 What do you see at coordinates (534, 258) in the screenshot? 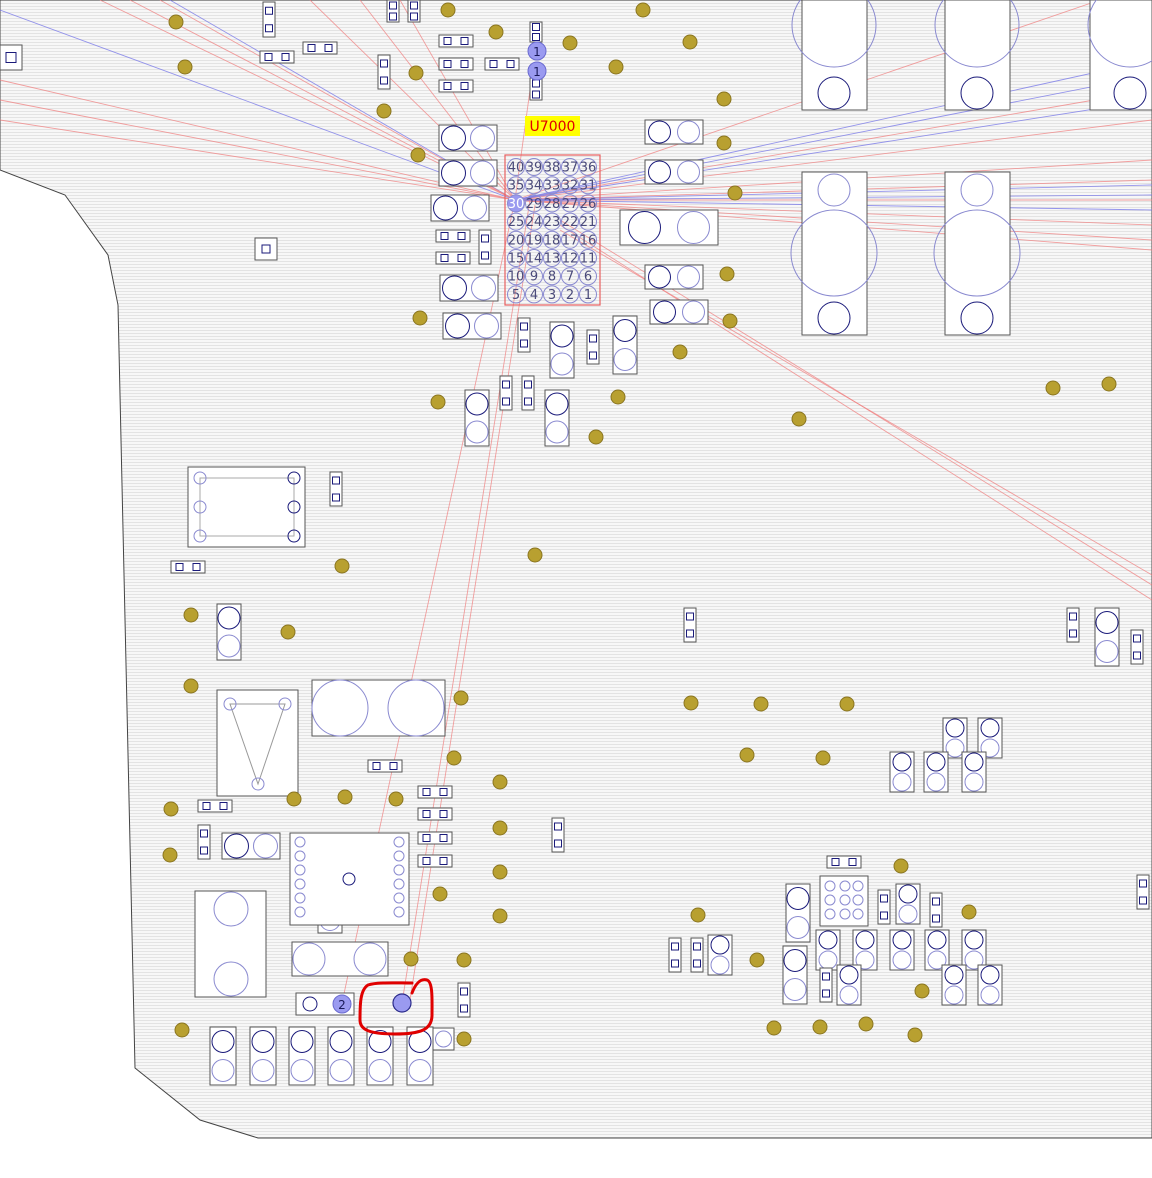
I see `ic-pin: 14` at bounding box center [534, 258].